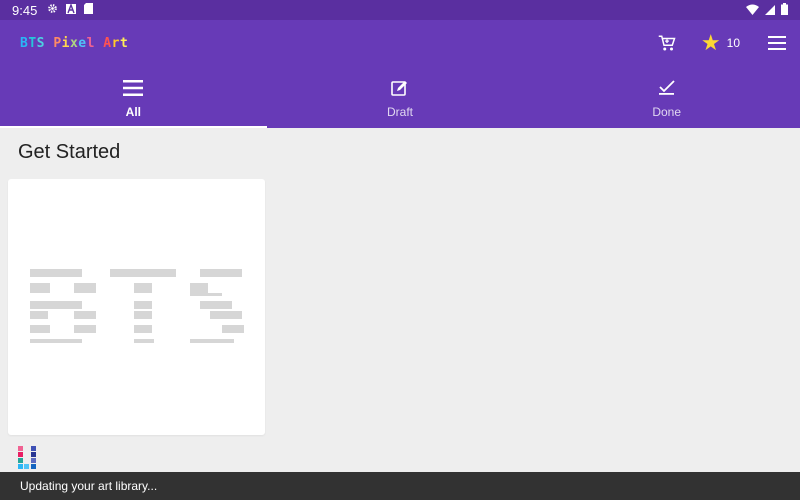 Image resolution: width=800 pixels, height=500 pixels. Describe the element at coordinates (667, 88) in the screenshot. I see `check-icon` at that location.